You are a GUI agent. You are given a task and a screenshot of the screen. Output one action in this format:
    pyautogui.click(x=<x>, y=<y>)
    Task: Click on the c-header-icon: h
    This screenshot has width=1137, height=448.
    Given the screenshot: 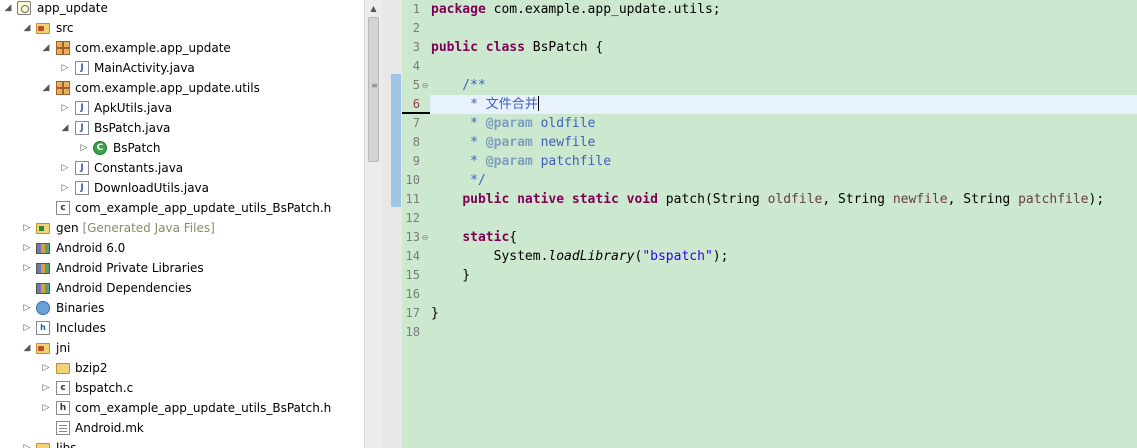 What is the action you would take?
    pyautogui.click(x=63, y=408)
    